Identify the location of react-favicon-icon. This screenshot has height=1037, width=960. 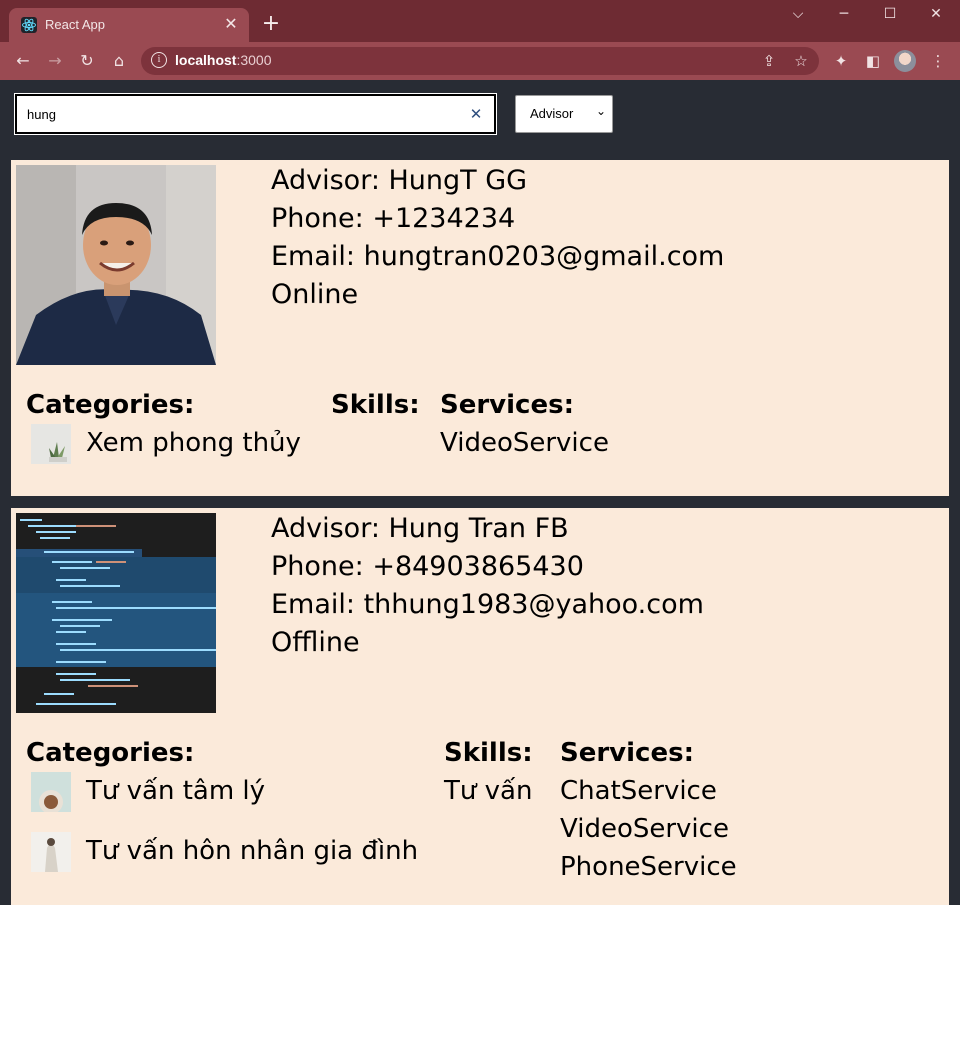
(29, 25).